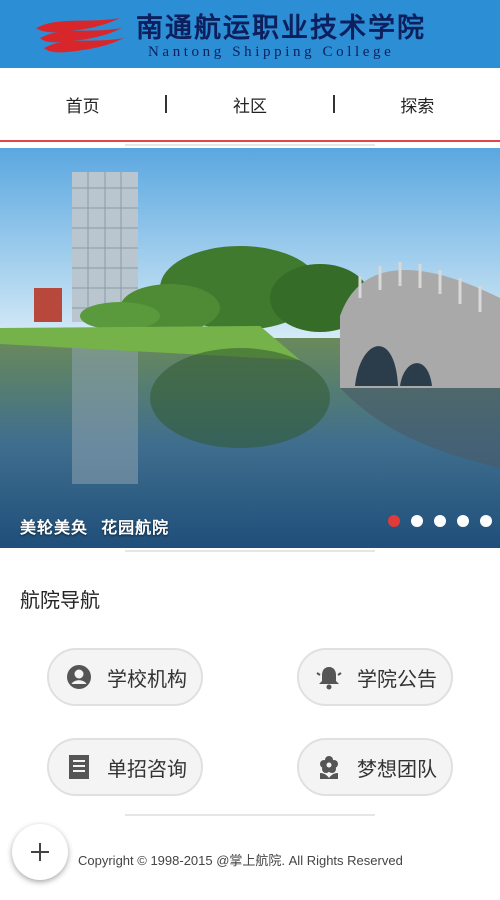 This screenshot has width=500, height=900. Describe the element at coordinates (95, 527) in the screenshot. I see `carousel-caption: 美轮美奂 花园航院` at that location.